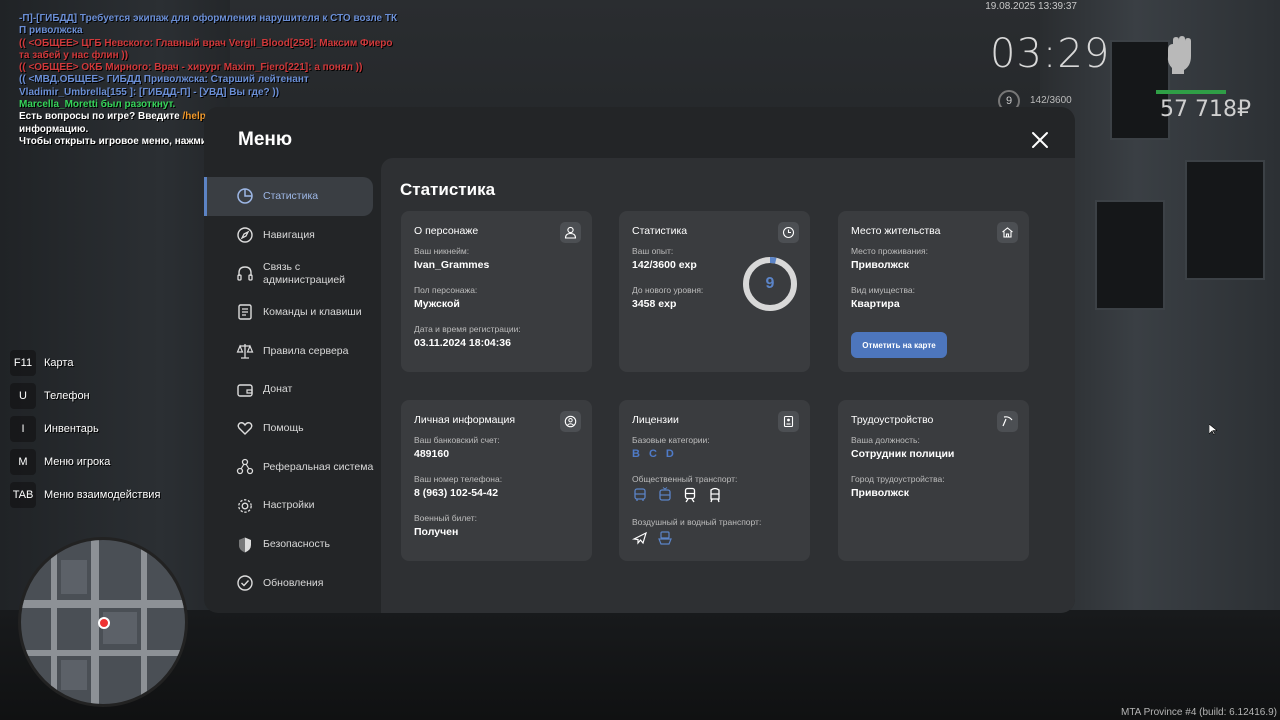 This screenshot has width=1280, height=720. I want to click on boat-icon, so click(665, 538).